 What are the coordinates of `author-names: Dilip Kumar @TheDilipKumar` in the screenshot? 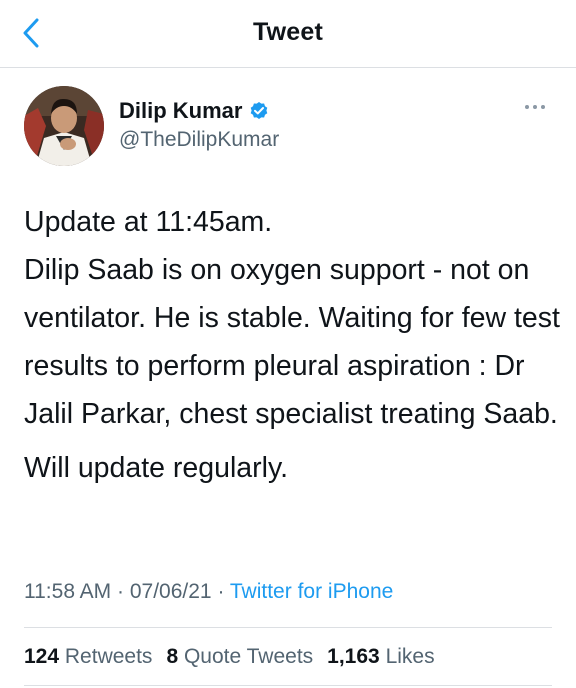 It's located at (199, 125).